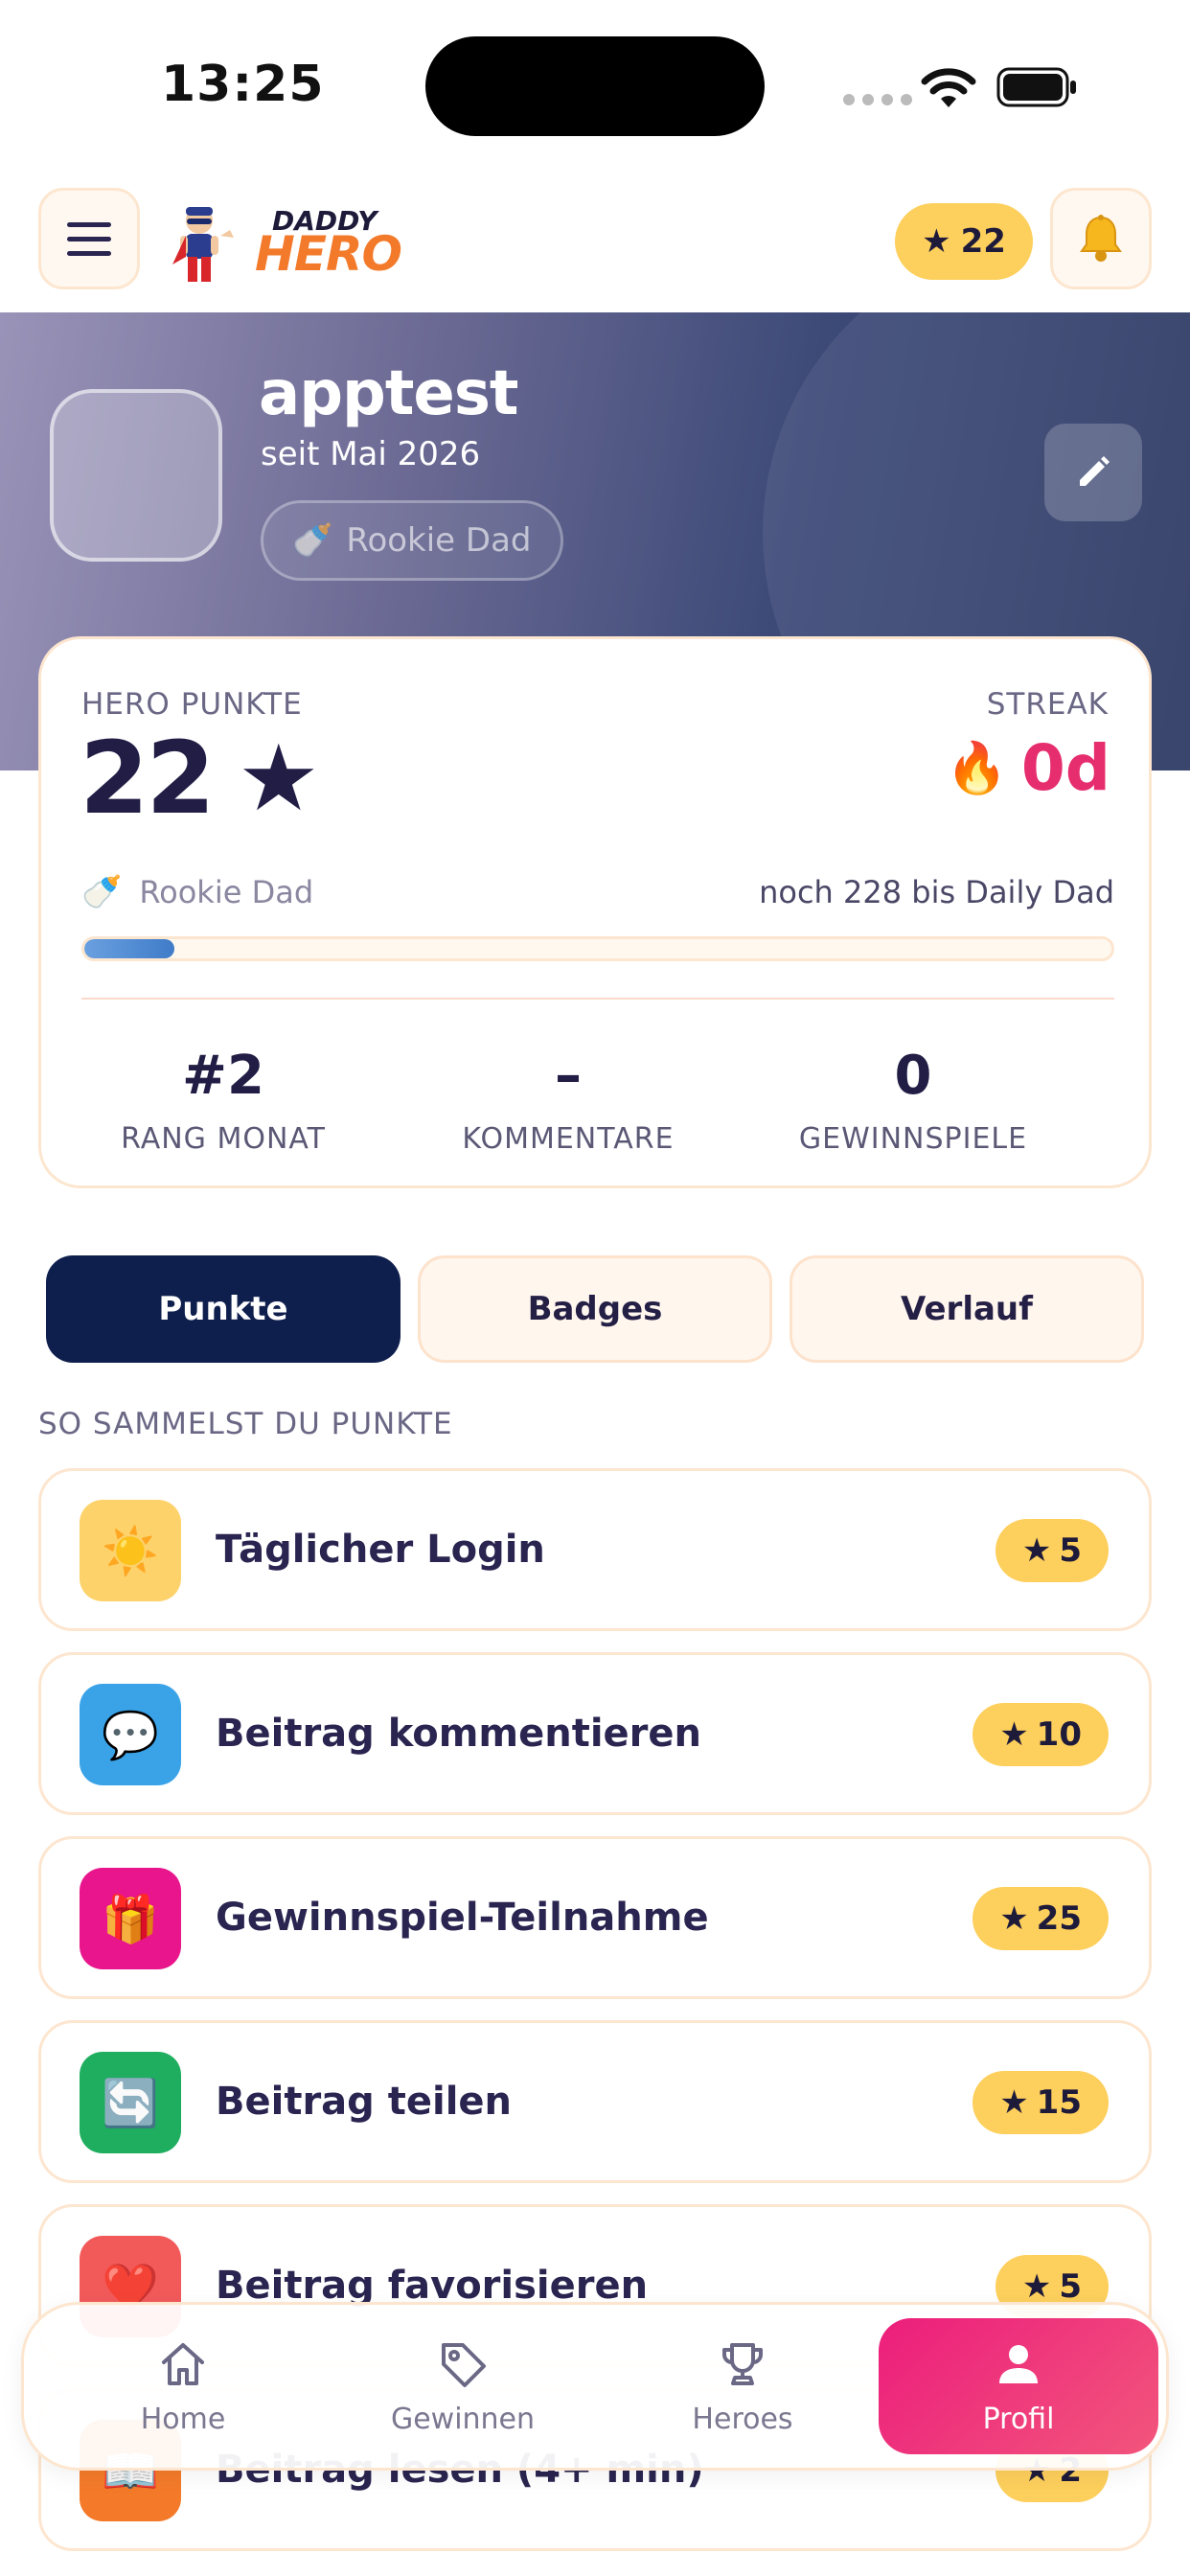  I want to click on next-level-remaining: noch 228 bis Daily Dad, so click(936, 892).